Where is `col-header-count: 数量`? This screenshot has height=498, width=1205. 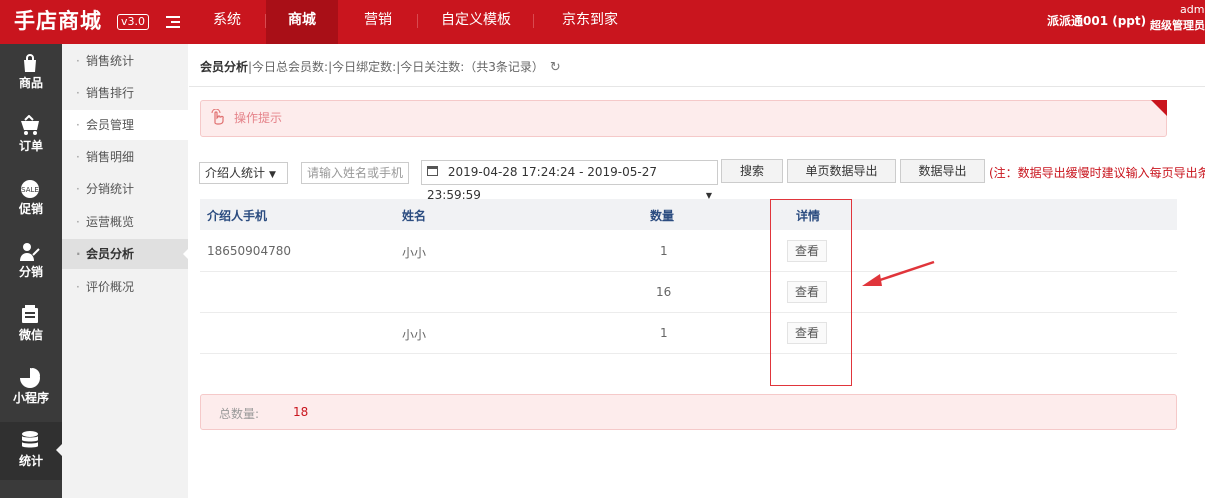 col-header-count: 数量 is located at coordinates (662, 216).